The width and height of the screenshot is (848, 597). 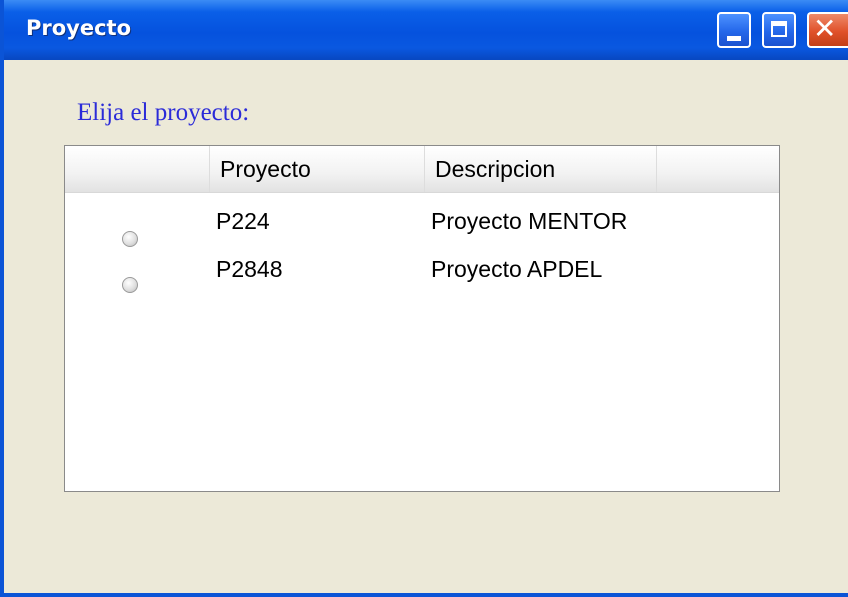 What do you see at coordinates (243, 221) in the screenshot?
I see `proyecto-cell: P224` at bounding box center [243, 221].